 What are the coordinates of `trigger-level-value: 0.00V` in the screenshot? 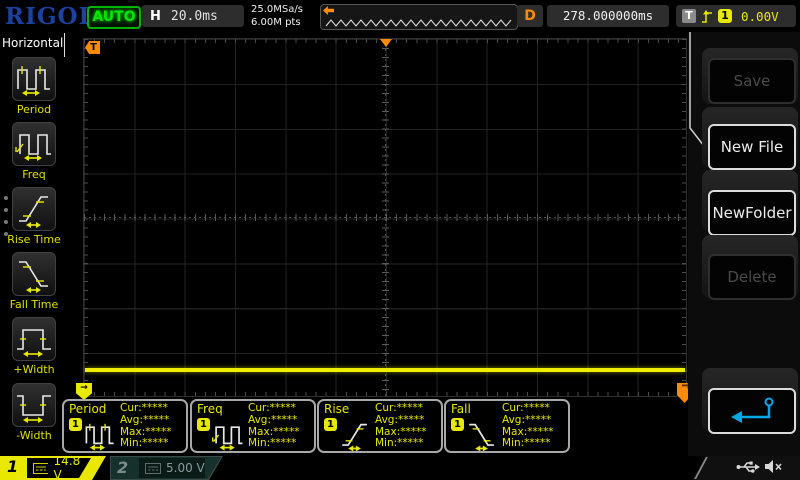 It's located at (760, 16).